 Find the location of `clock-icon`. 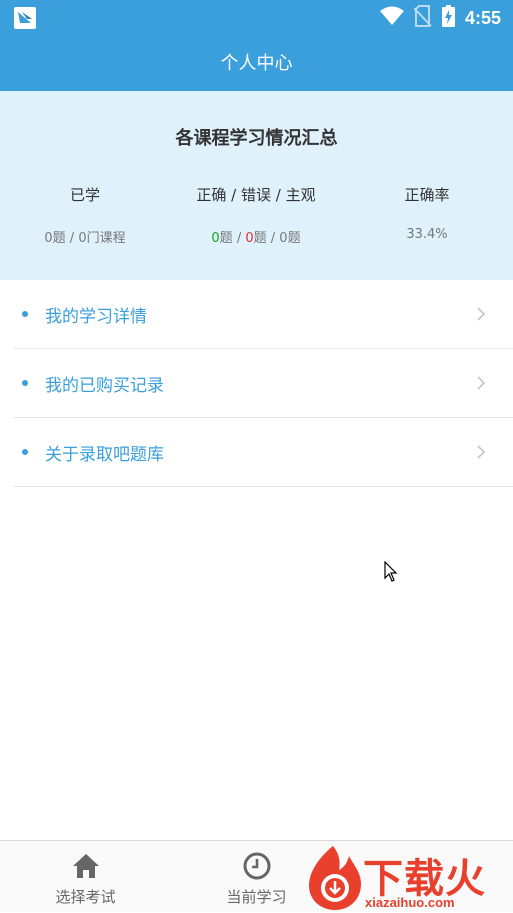

clock-icon is located at coordinates (257, 866).